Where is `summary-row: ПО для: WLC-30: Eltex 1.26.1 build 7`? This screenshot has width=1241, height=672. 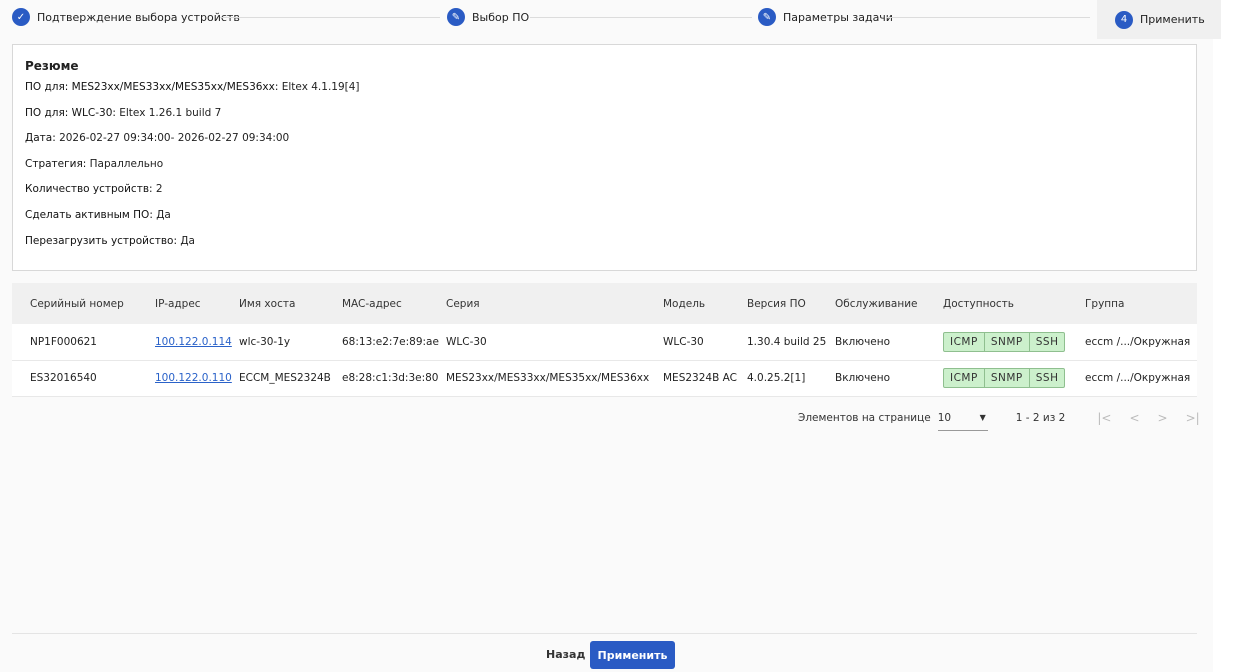 summary-row: ПО для: WLC-30: Eltex 1.26.1 build 7 is located at coordinates (604, 120).